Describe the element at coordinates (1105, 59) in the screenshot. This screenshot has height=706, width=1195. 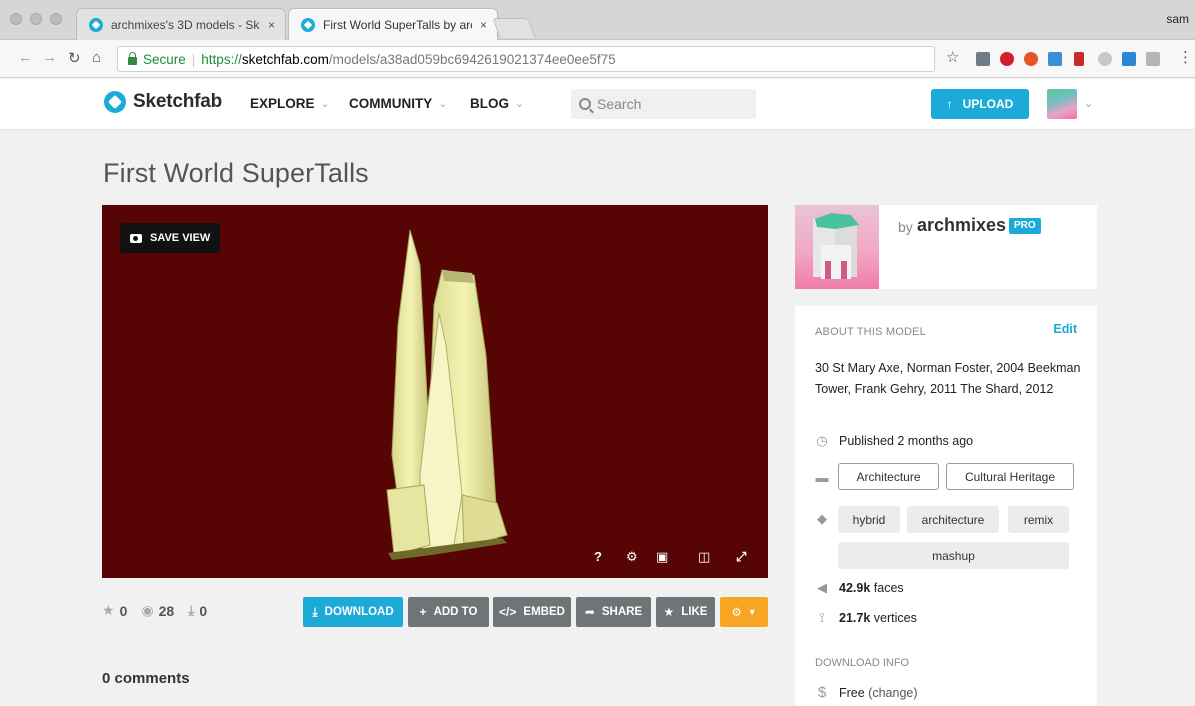
I see `grey-extension-icon` at that location.